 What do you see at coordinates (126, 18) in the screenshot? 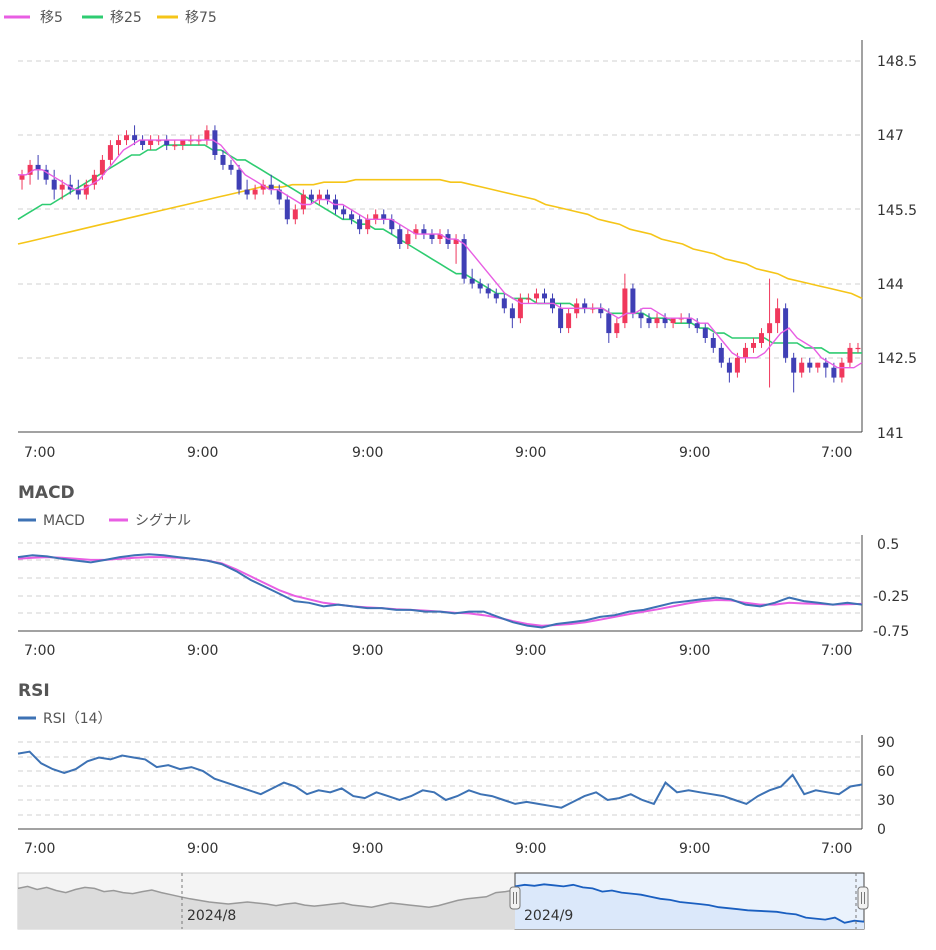
I see `legend-label-ma25: 移25` at bounding box center [126, 18].